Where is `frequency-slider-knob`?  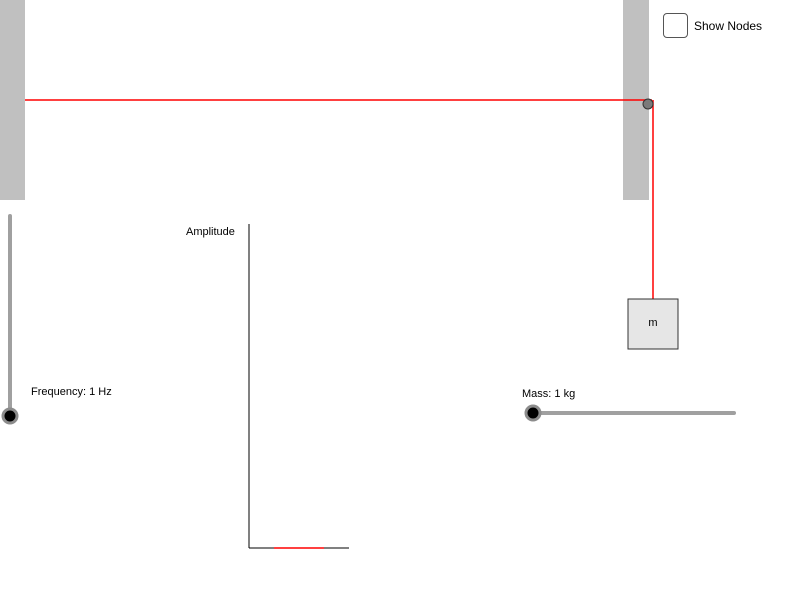 frequency-slider-knob is located at coordinates (10, 416).